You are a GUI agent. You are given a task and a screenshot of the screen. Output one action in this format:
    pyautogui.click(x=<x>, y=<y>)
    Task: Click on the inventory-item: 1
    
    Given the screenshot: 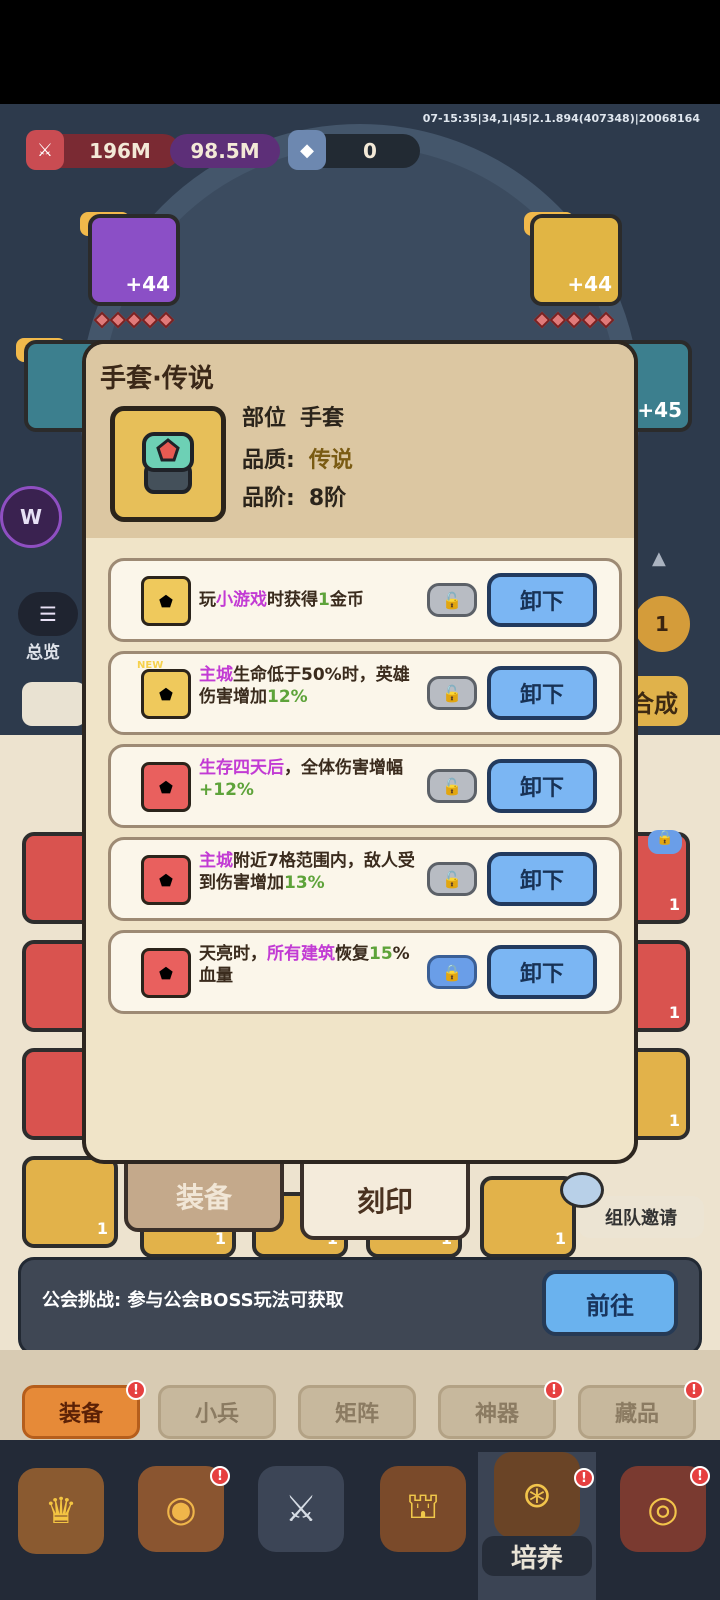 What is the action you would take?
    pyautogui.click(x=70, y=1202)
    